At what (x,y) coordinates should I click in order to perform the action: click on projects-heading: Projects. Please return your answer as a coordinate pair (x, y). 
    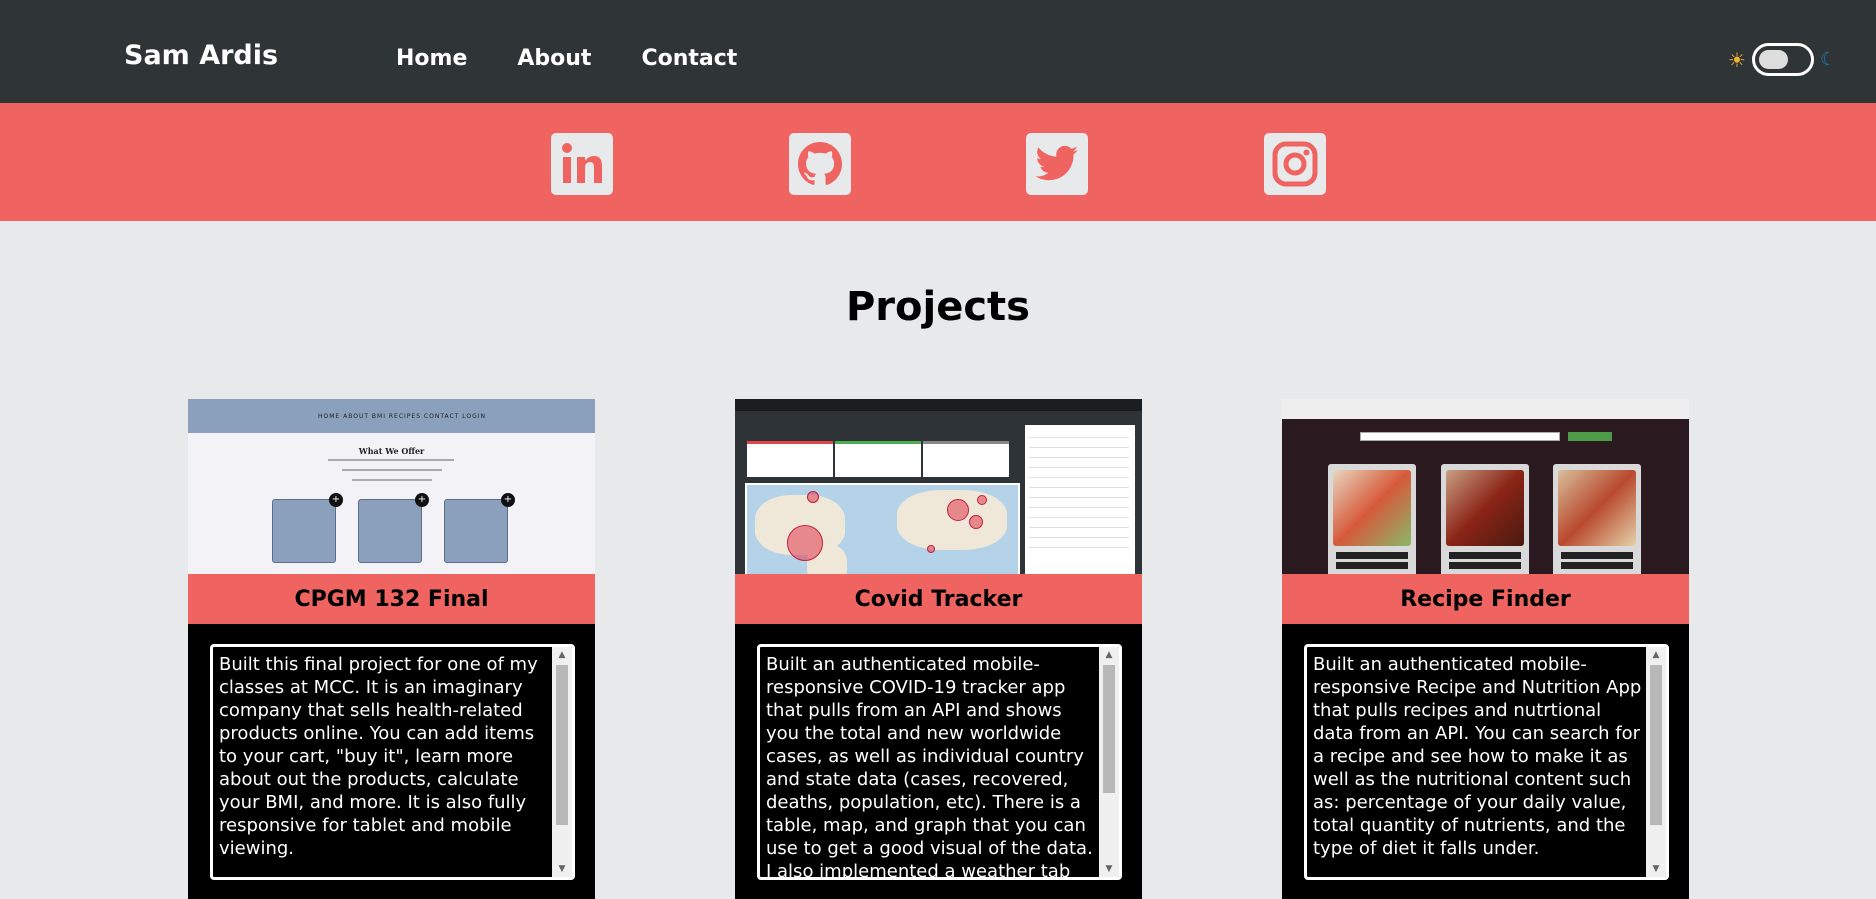
    Looking at the image, I should click on (937, 307).